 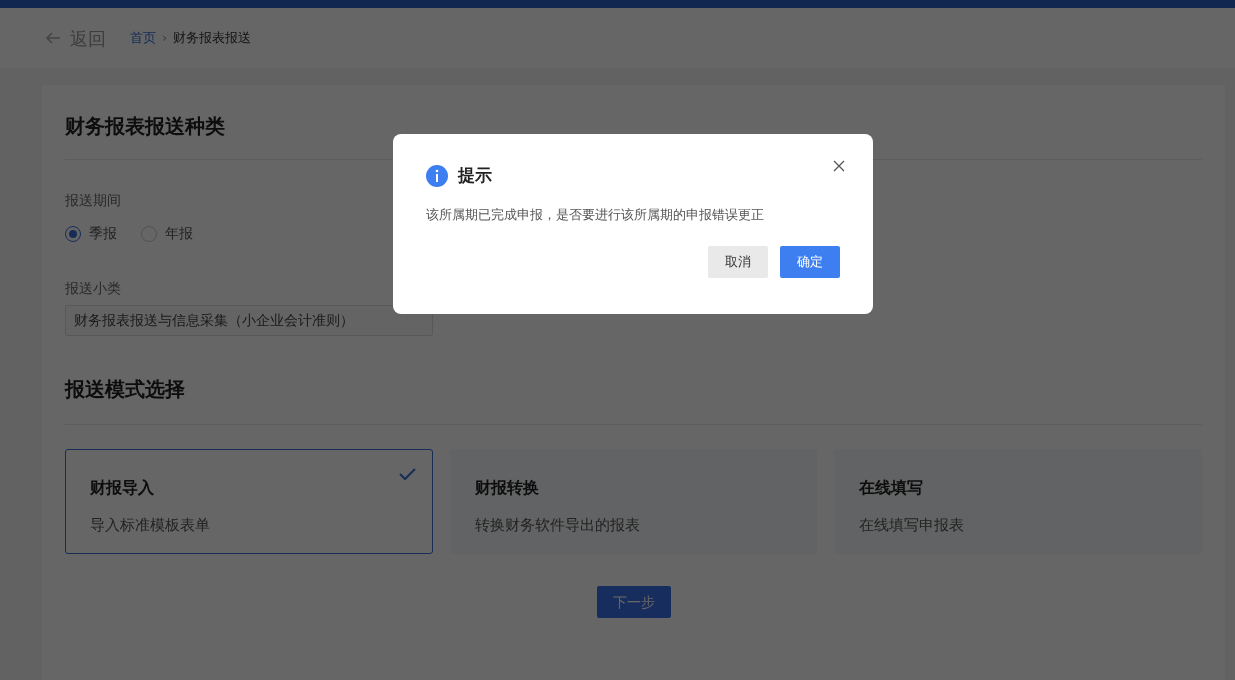 I want to click on mode-description: 导入标准模板表单, so click(x=150, y=525).